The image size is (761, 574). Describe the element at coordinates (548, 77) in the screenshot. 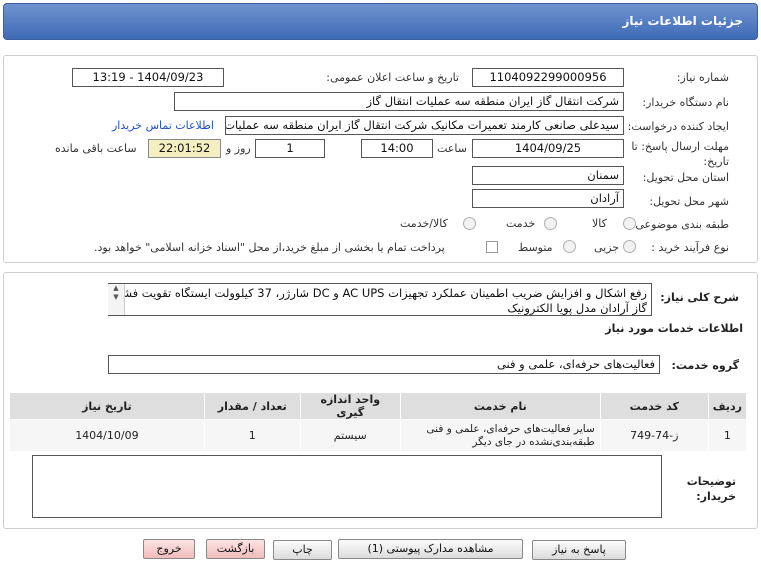

I see `need-number-field: 1104092299000956` at that location.